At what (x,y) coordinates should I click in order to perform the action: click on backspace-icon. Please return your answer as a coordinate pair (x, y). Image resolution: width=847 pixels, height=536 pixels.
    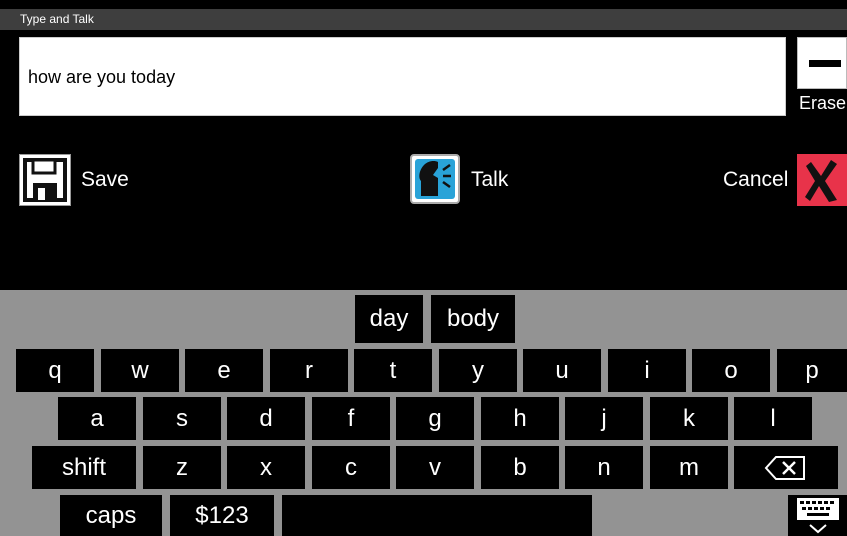
    Looking at the image, I should click on (786, 468).